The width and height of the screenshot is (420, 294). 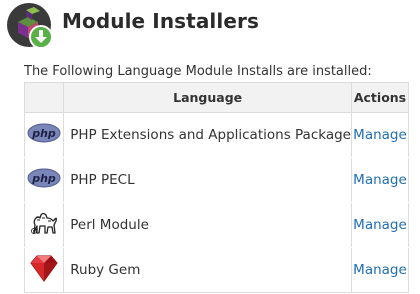 I want to click on module-name: Ruby Gem, so click(x=207, y=270).